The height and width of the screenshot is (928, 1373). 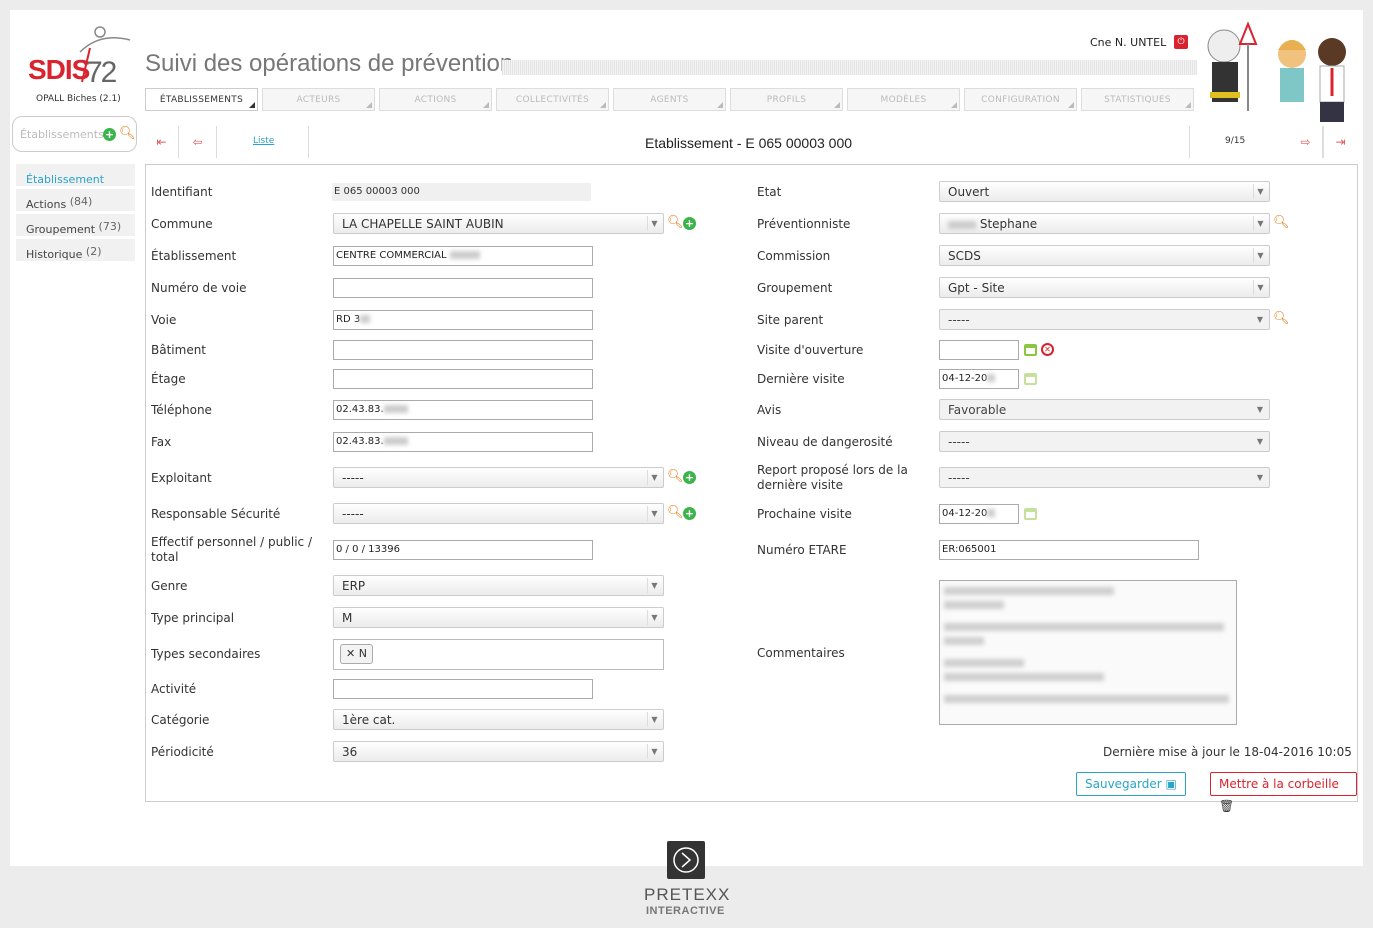 I want to click on next-record-icon: ⇨, so click(x=1306, y=142).